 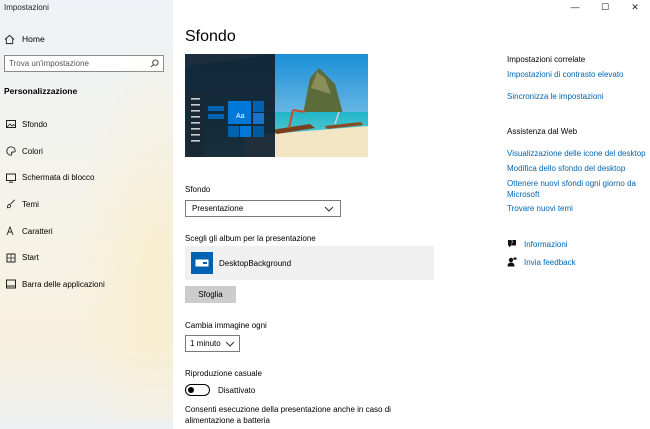 What do you see at coordinates (250, 238) in the screenshot?
I see `albums-label: Scegli gli album per la presentazione` at bounding box center [250, 238].